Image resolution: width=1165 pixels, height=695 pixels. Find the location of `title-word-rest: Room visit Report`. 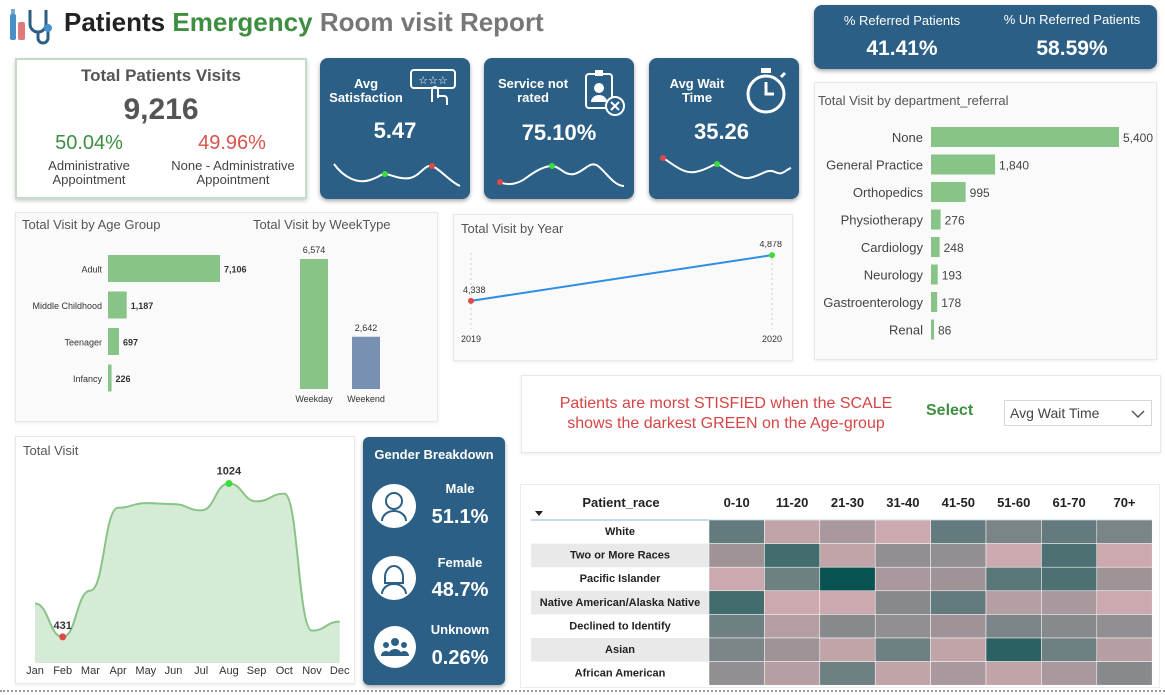

title-word-rest: Room visit Report is located at coordinates (431, 22).